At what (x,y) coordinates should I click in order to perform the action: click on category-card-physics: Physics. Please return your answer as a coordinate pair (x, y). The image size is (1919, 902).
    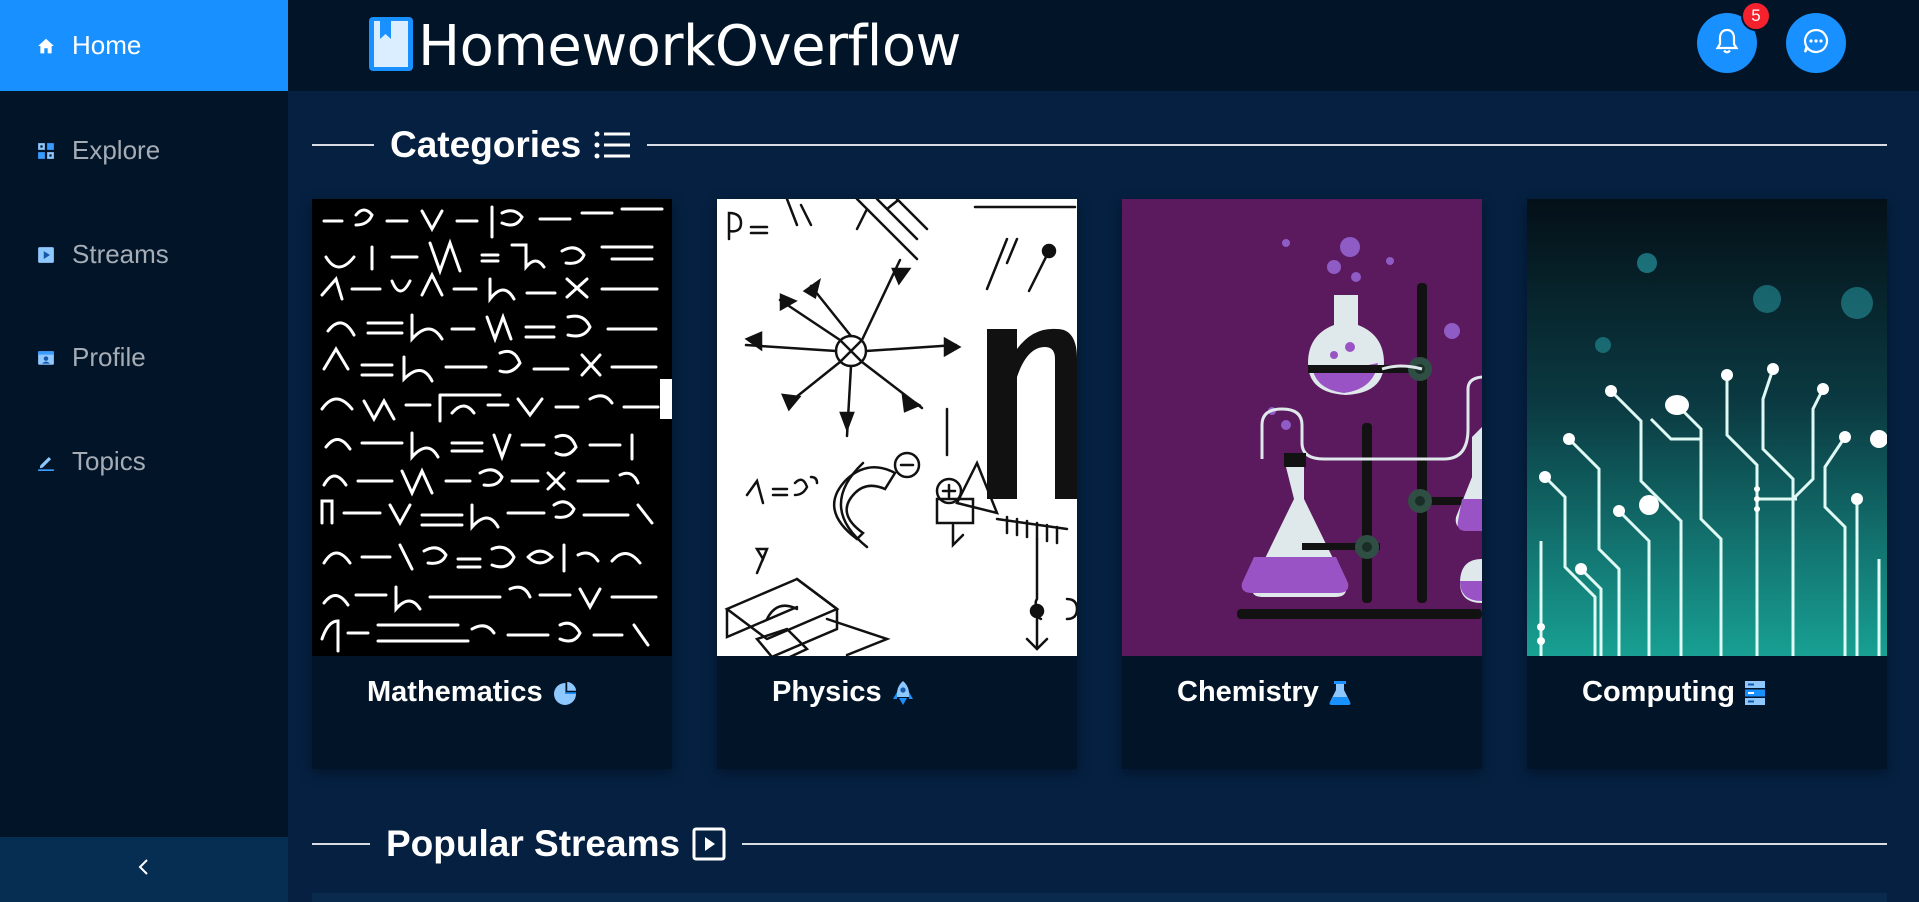
    Looking at the image, I should click on (897, 484).